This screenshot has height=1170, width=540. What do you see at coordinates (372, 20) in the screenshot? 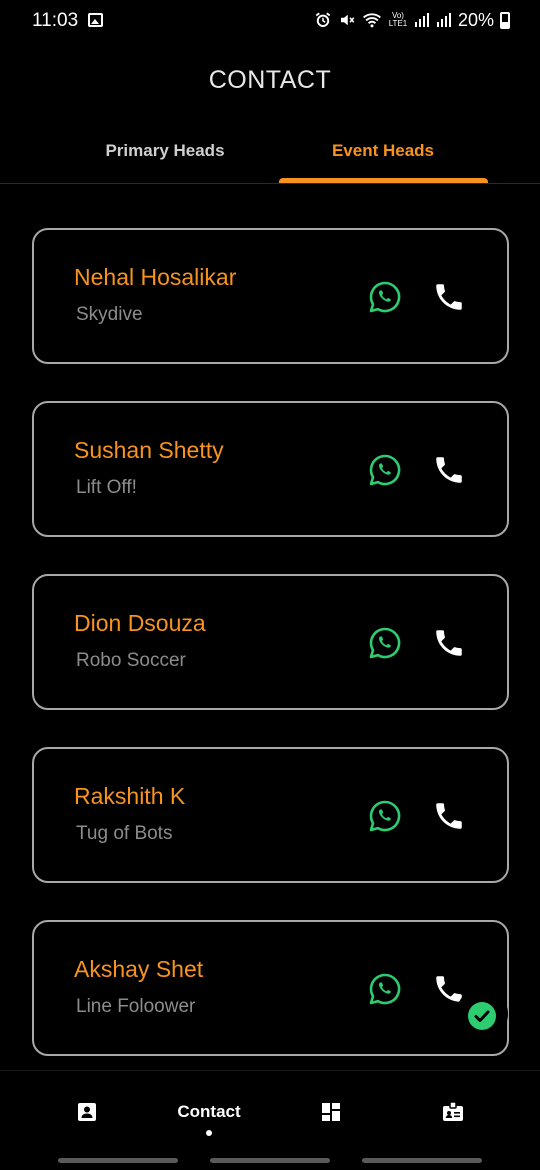
I see `wifi-icon` at bounding box center [372, 20].